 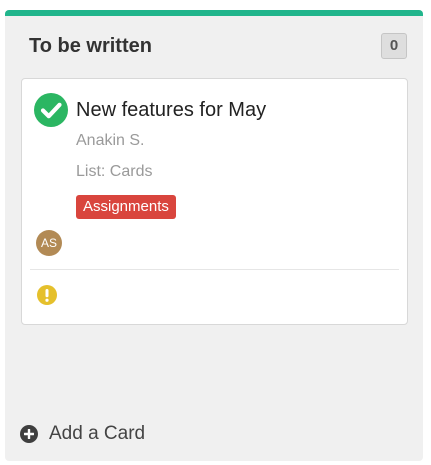 What do you see at coordinates (114, 171) in the screenshot?
I see `card-list-name: List: Cards` at bounding box center [114, 171].